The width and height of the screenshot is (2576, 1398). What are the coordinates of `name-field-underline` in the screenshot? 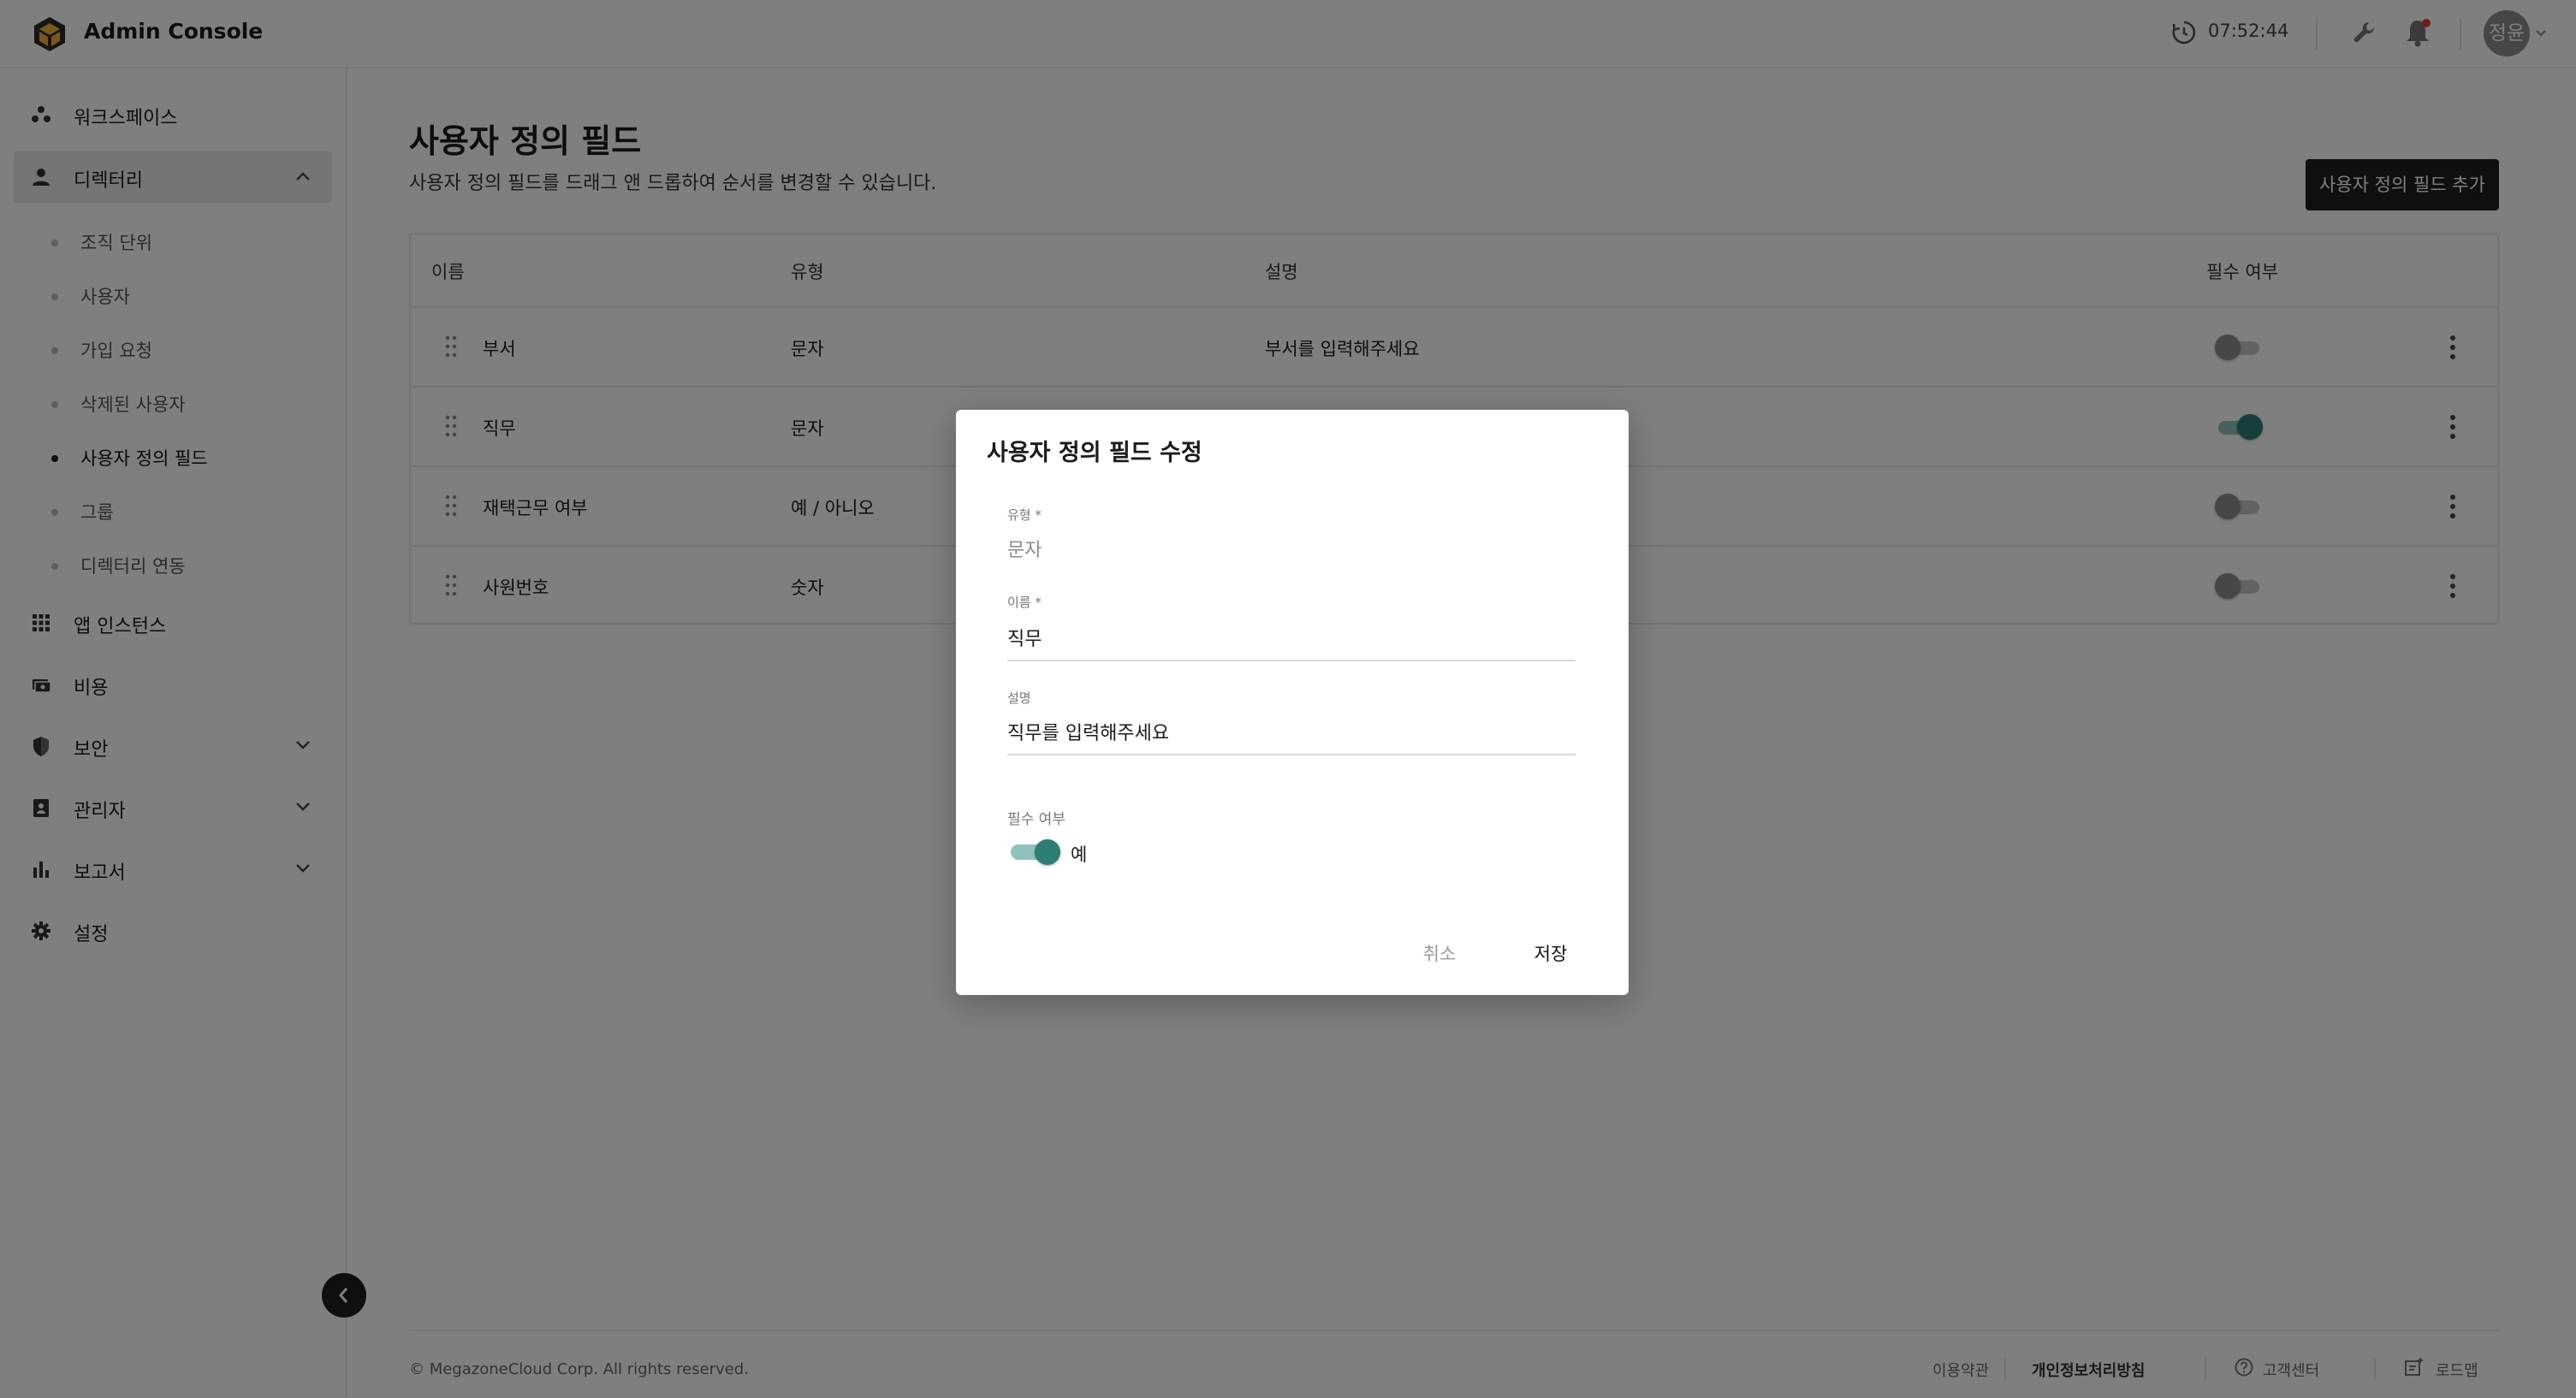 It's located at (1291, 660).